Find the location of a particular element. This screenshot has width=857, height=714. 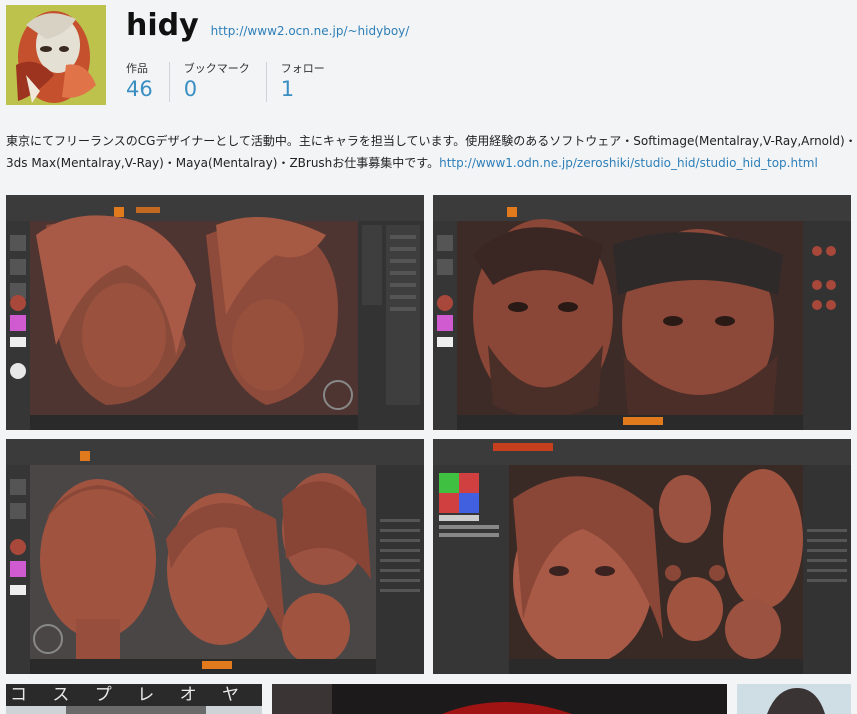

profile-stats: 作品 46 ブックマーク 0 フォロー 1 is located at coordinates (240, 82).